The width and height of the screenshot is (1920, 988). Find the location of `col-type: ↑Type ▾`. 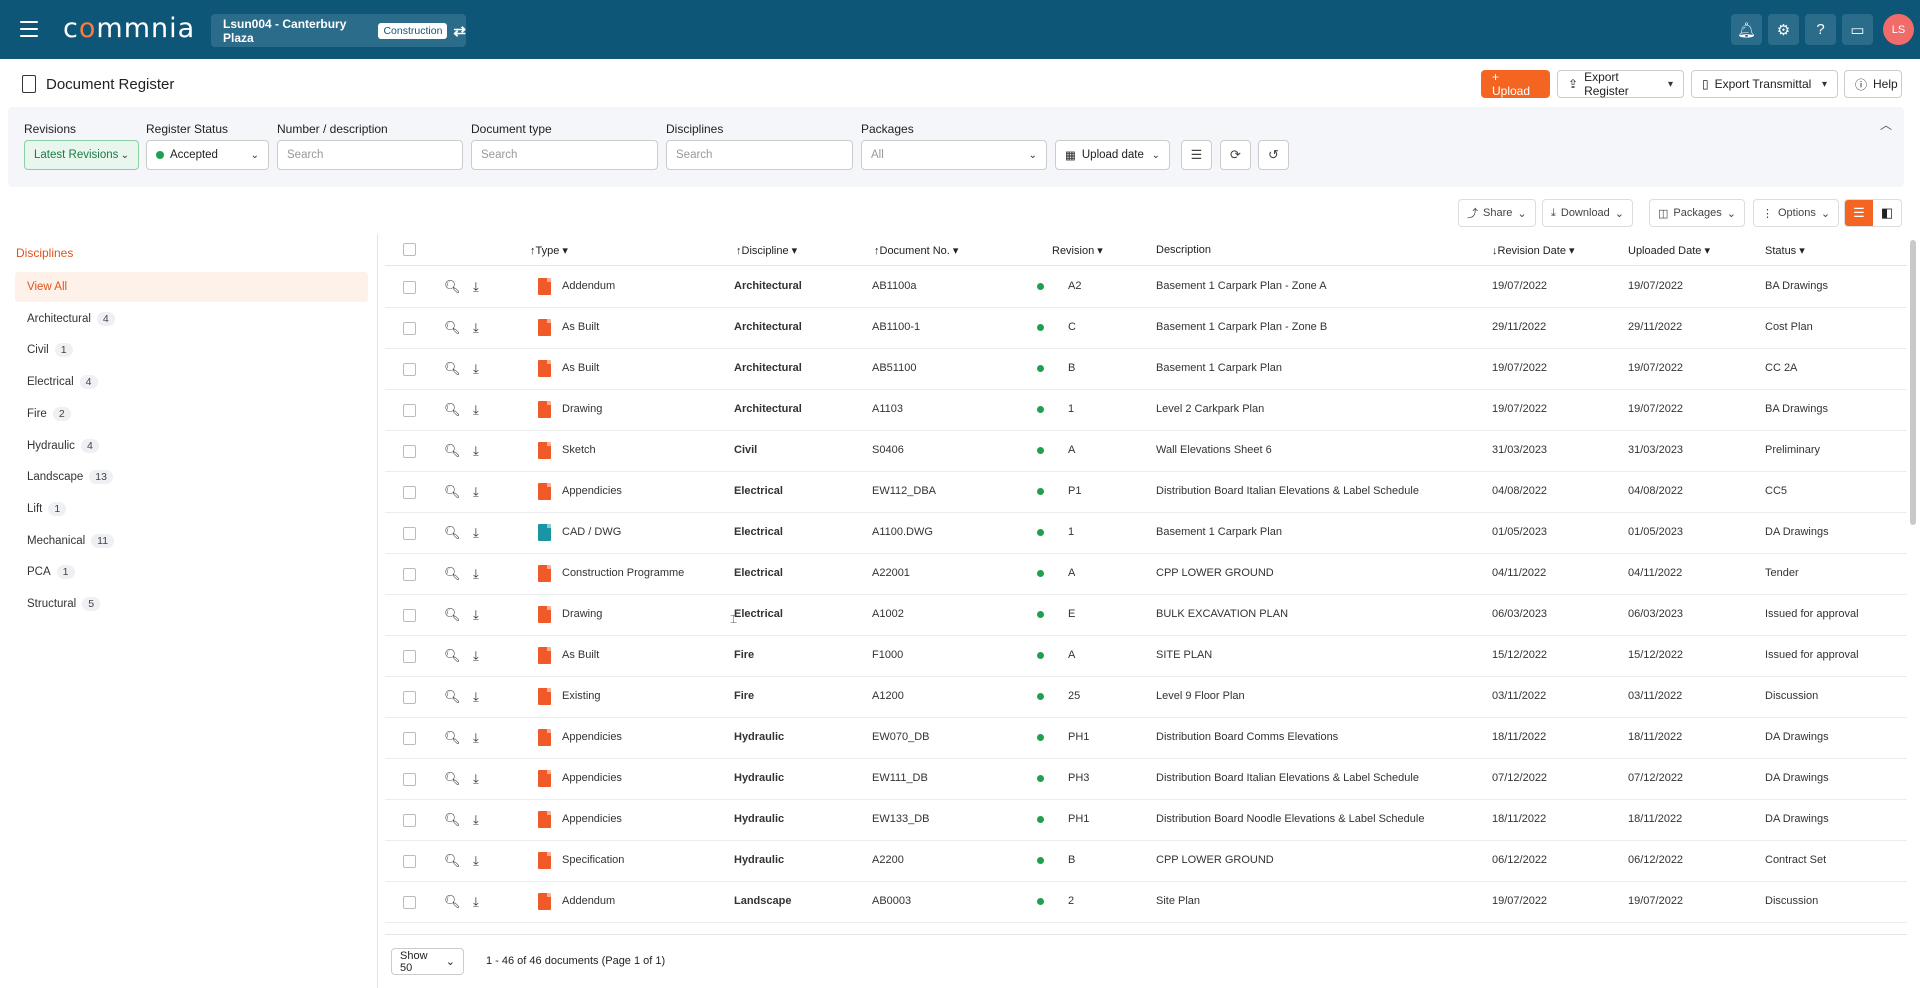

col-type: ↑Type ▾ is located at coordinates (549, 250).